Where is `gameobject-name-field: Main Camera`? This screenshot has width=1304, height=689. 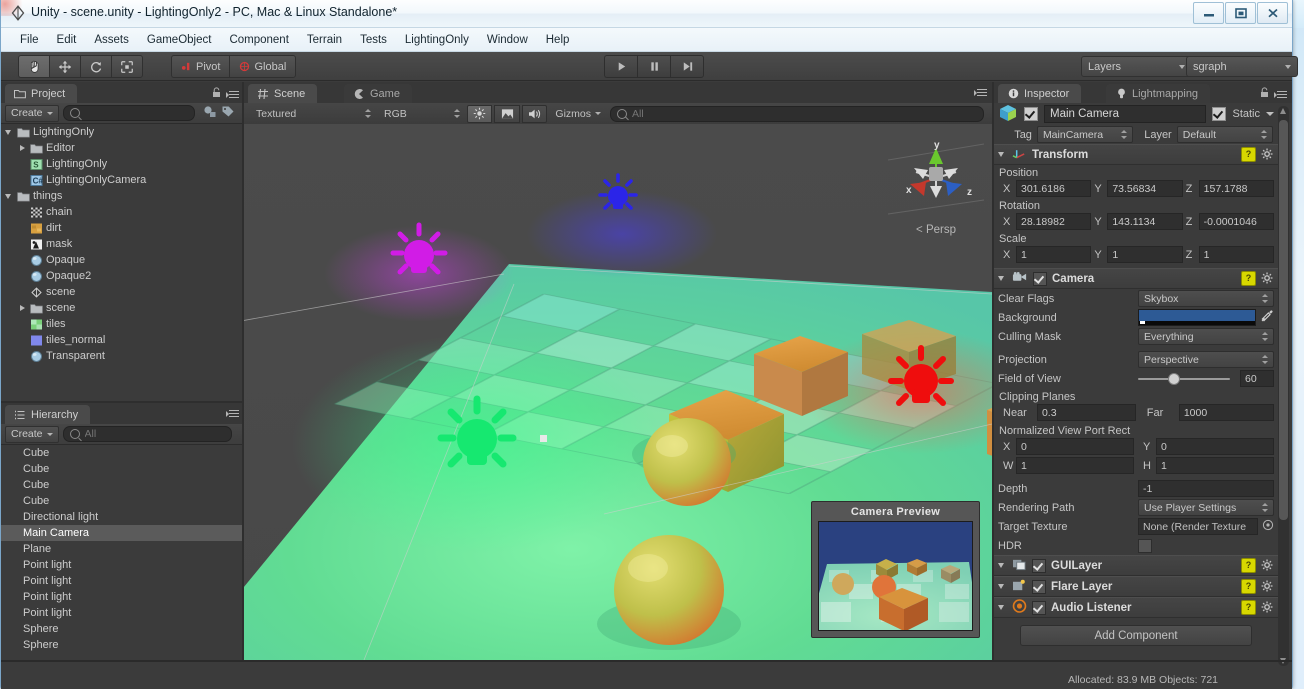
gameobject-name-field: Main Camera is located at coordinates (1125, 114).